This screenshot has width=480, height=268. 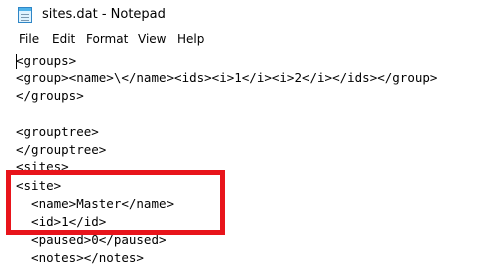 I want to click on menu-bar: File Edit Format View Help, so click(x=240, y=40).